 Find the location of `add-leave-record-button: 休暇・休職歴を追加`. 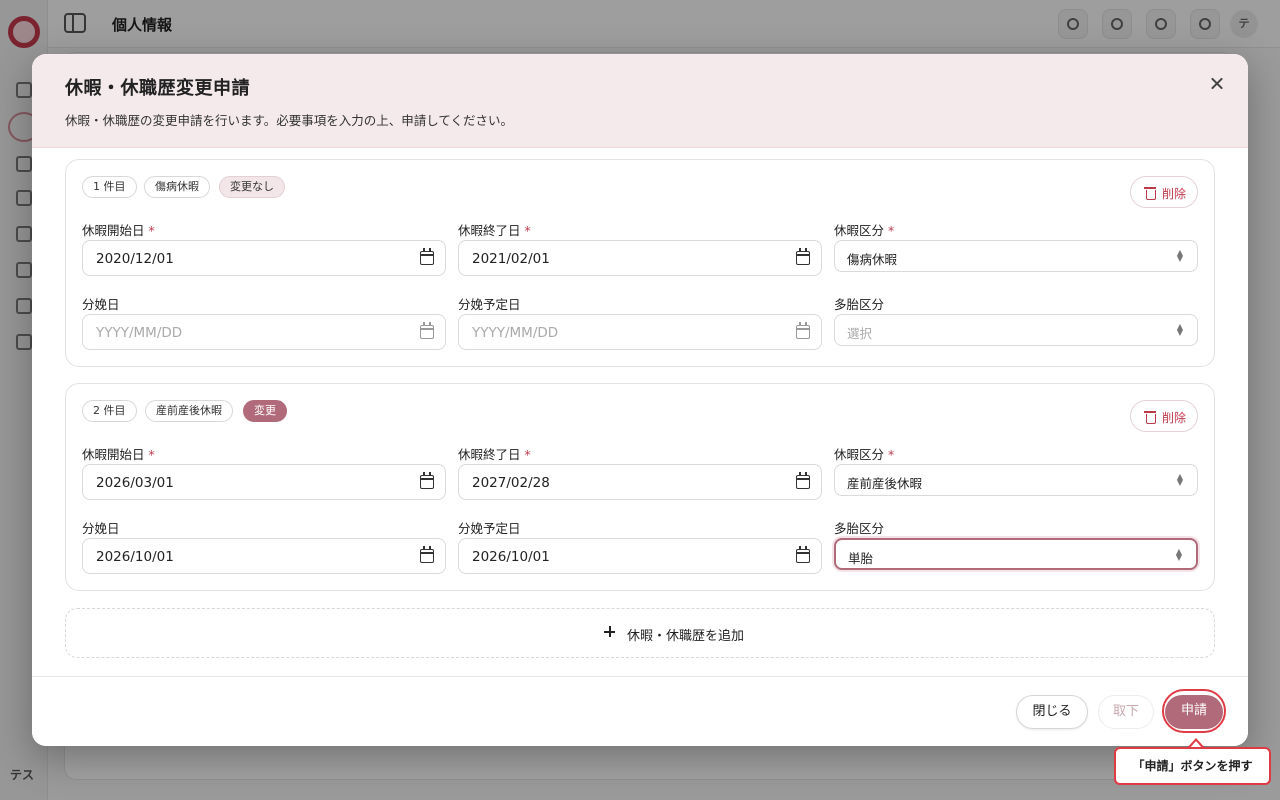

add-leave-record-button: 休暇・休職歴を追加 is located at coordinates (640, 633).